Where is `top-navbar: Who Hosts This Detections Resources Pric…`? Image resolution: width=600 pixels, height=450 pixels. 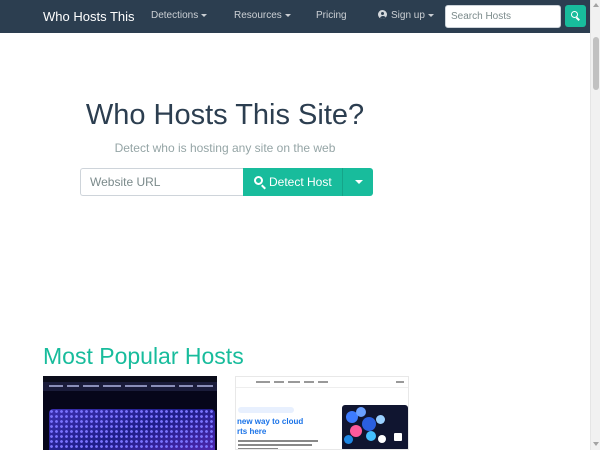 top-navbar: Who Hosts This Detections Resources Pric… is located at coordinates (295, 16).